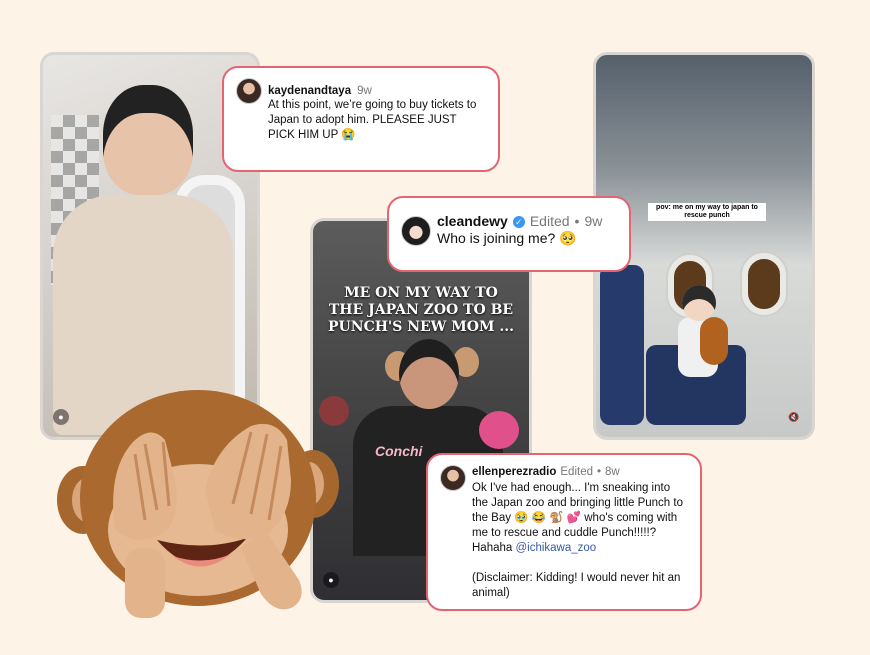 Image resolution: width=870 pixels, height=655 pixels. Describe the element at coordinates (764, 284) in the screenshot. I see `airplane-window` at that location.